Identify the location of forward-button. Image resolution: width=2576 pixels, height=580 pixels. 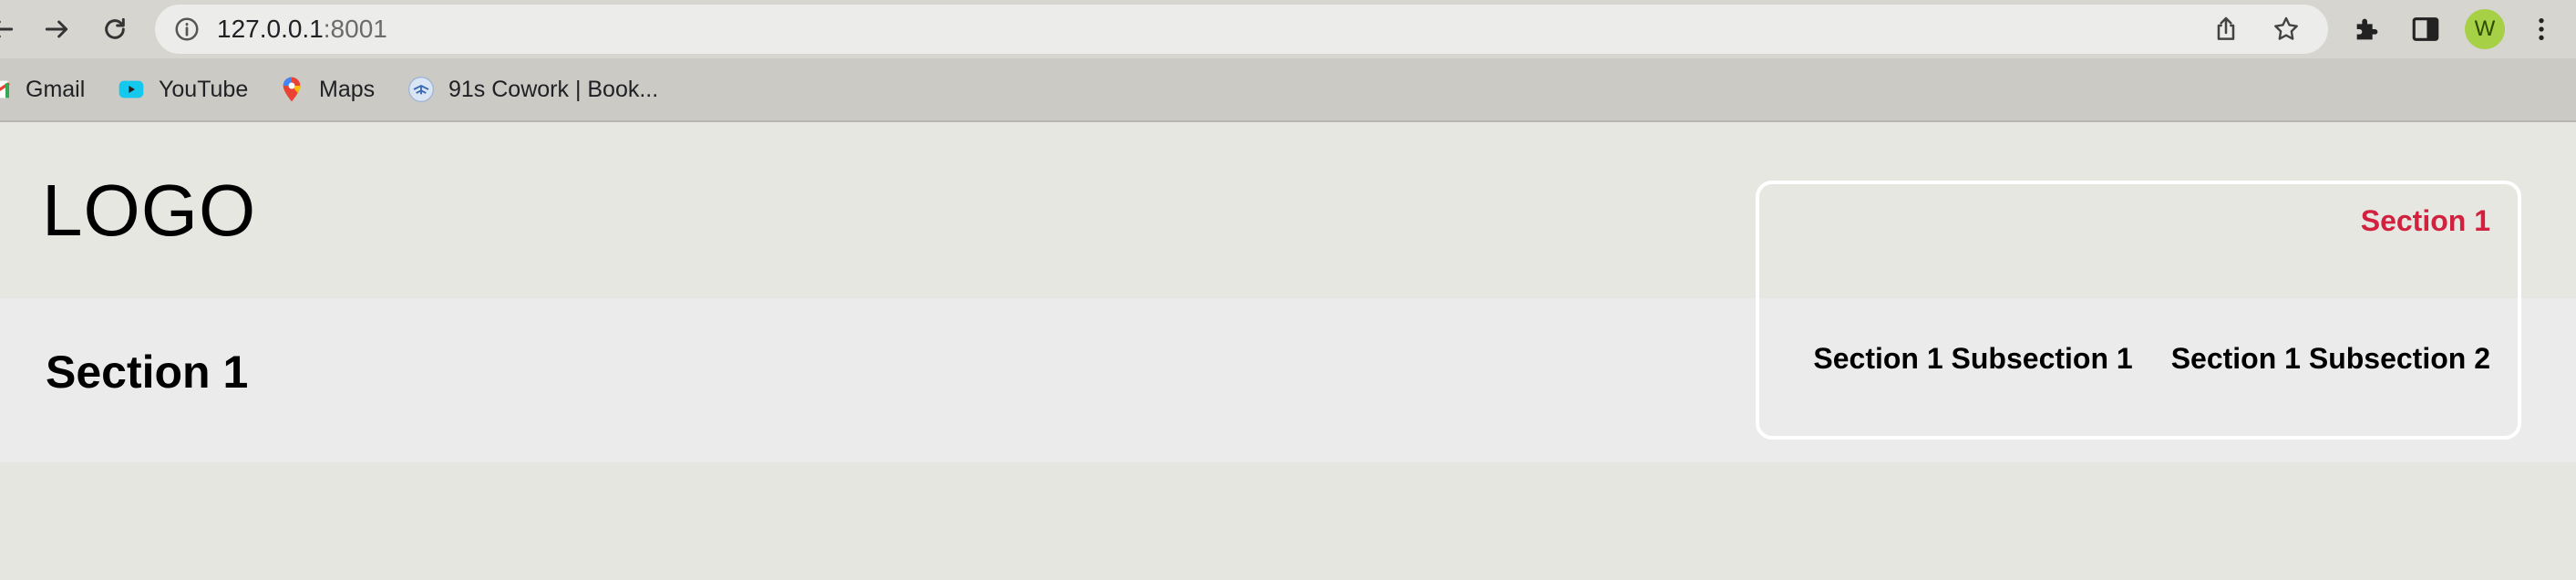
(56, 29).